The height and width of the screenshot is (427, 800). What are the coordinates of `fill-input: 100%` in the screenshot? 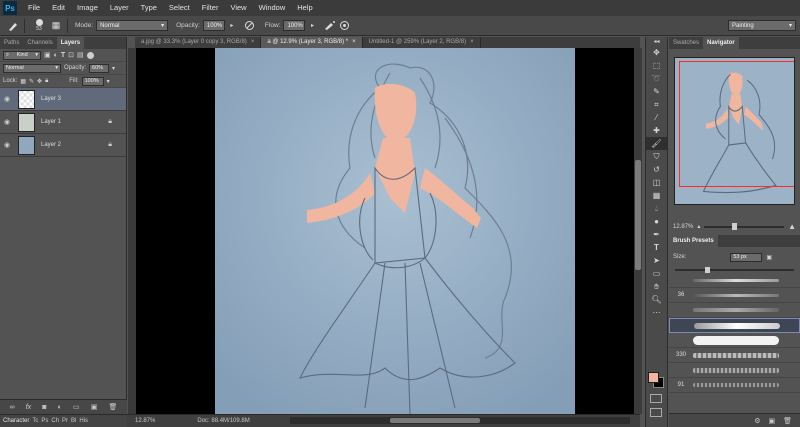 It's located at (92, 81).